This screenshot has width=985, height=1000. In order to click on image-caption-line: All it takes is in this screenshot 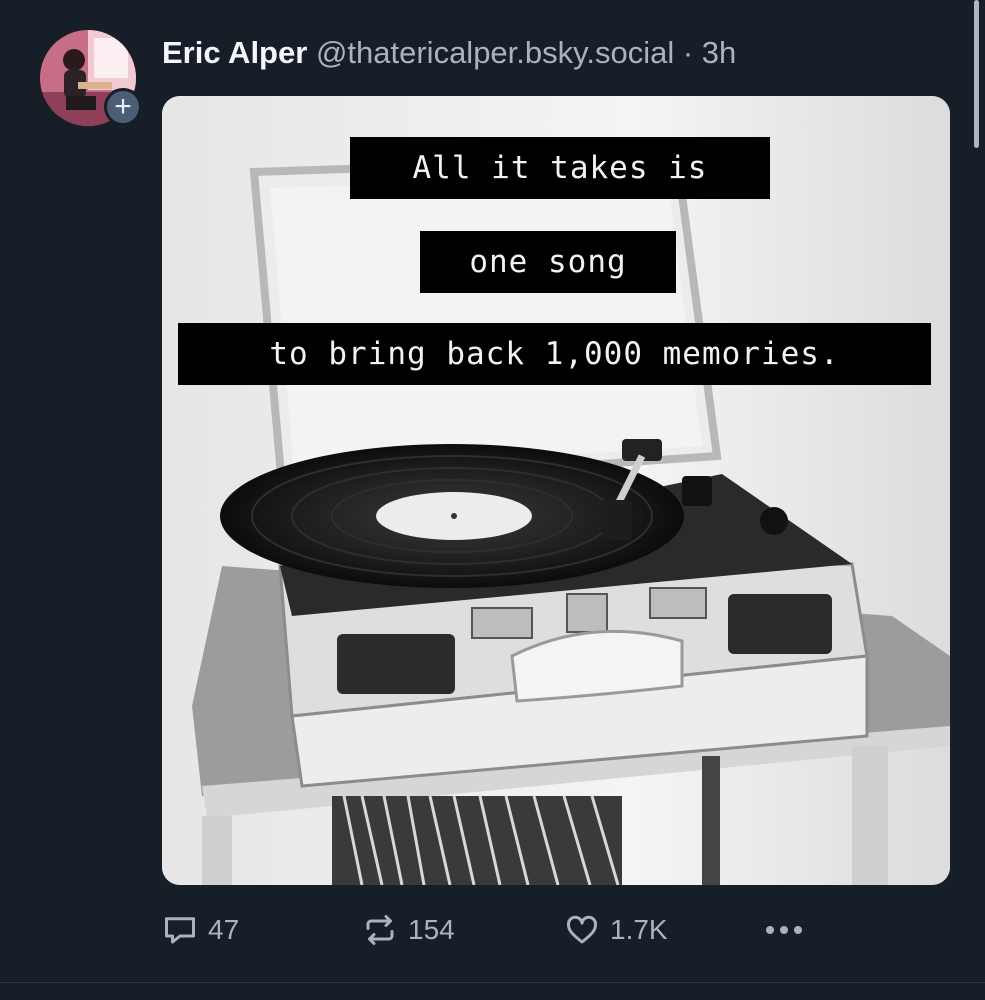, I will do `click(560, 168)`.